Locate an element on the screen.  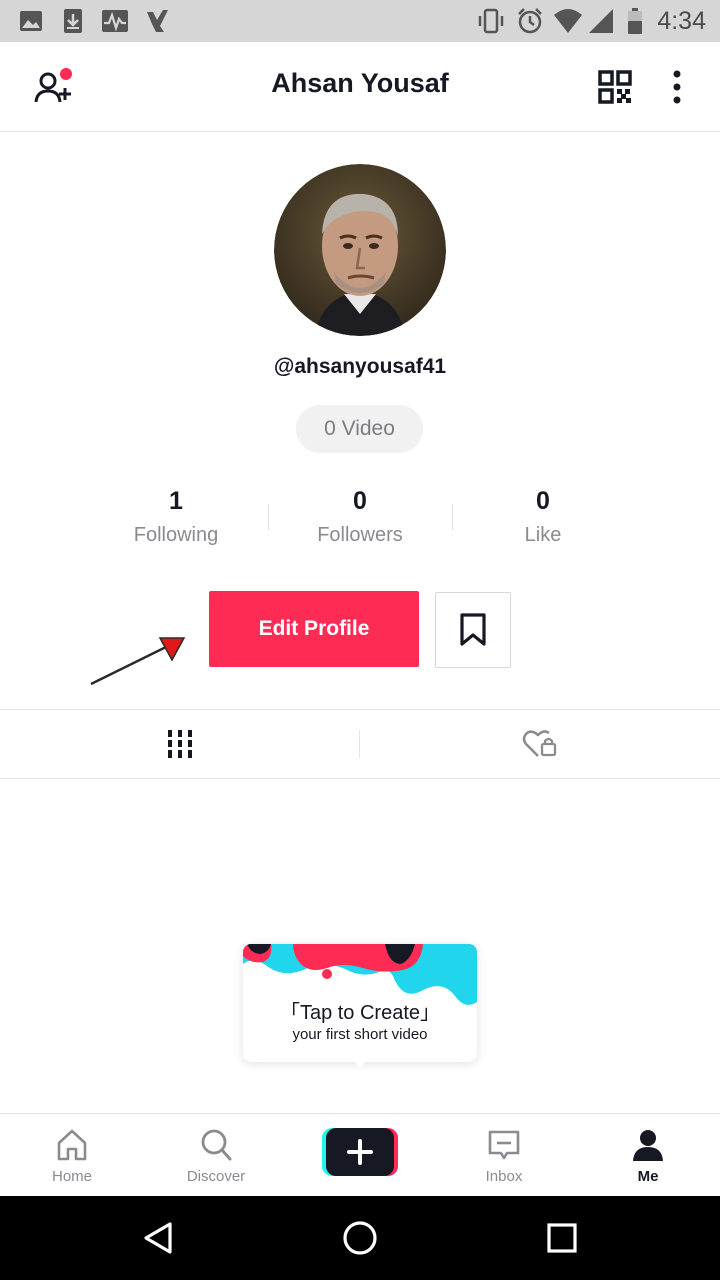
bookmark-icon is located at coordinates (473, 629).